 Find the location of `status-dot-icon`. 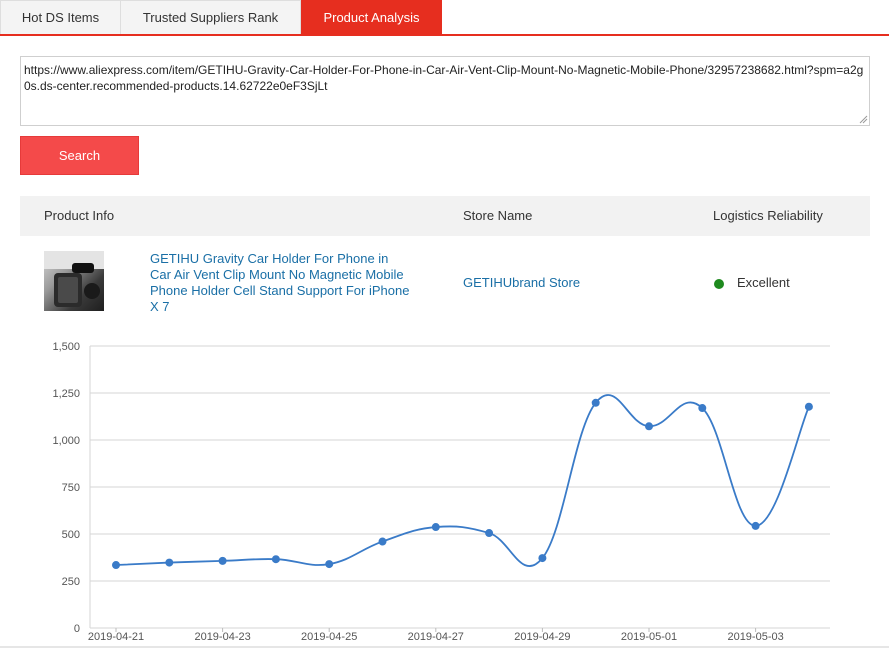

status-dot-icon is located at coordinates (719, 284).